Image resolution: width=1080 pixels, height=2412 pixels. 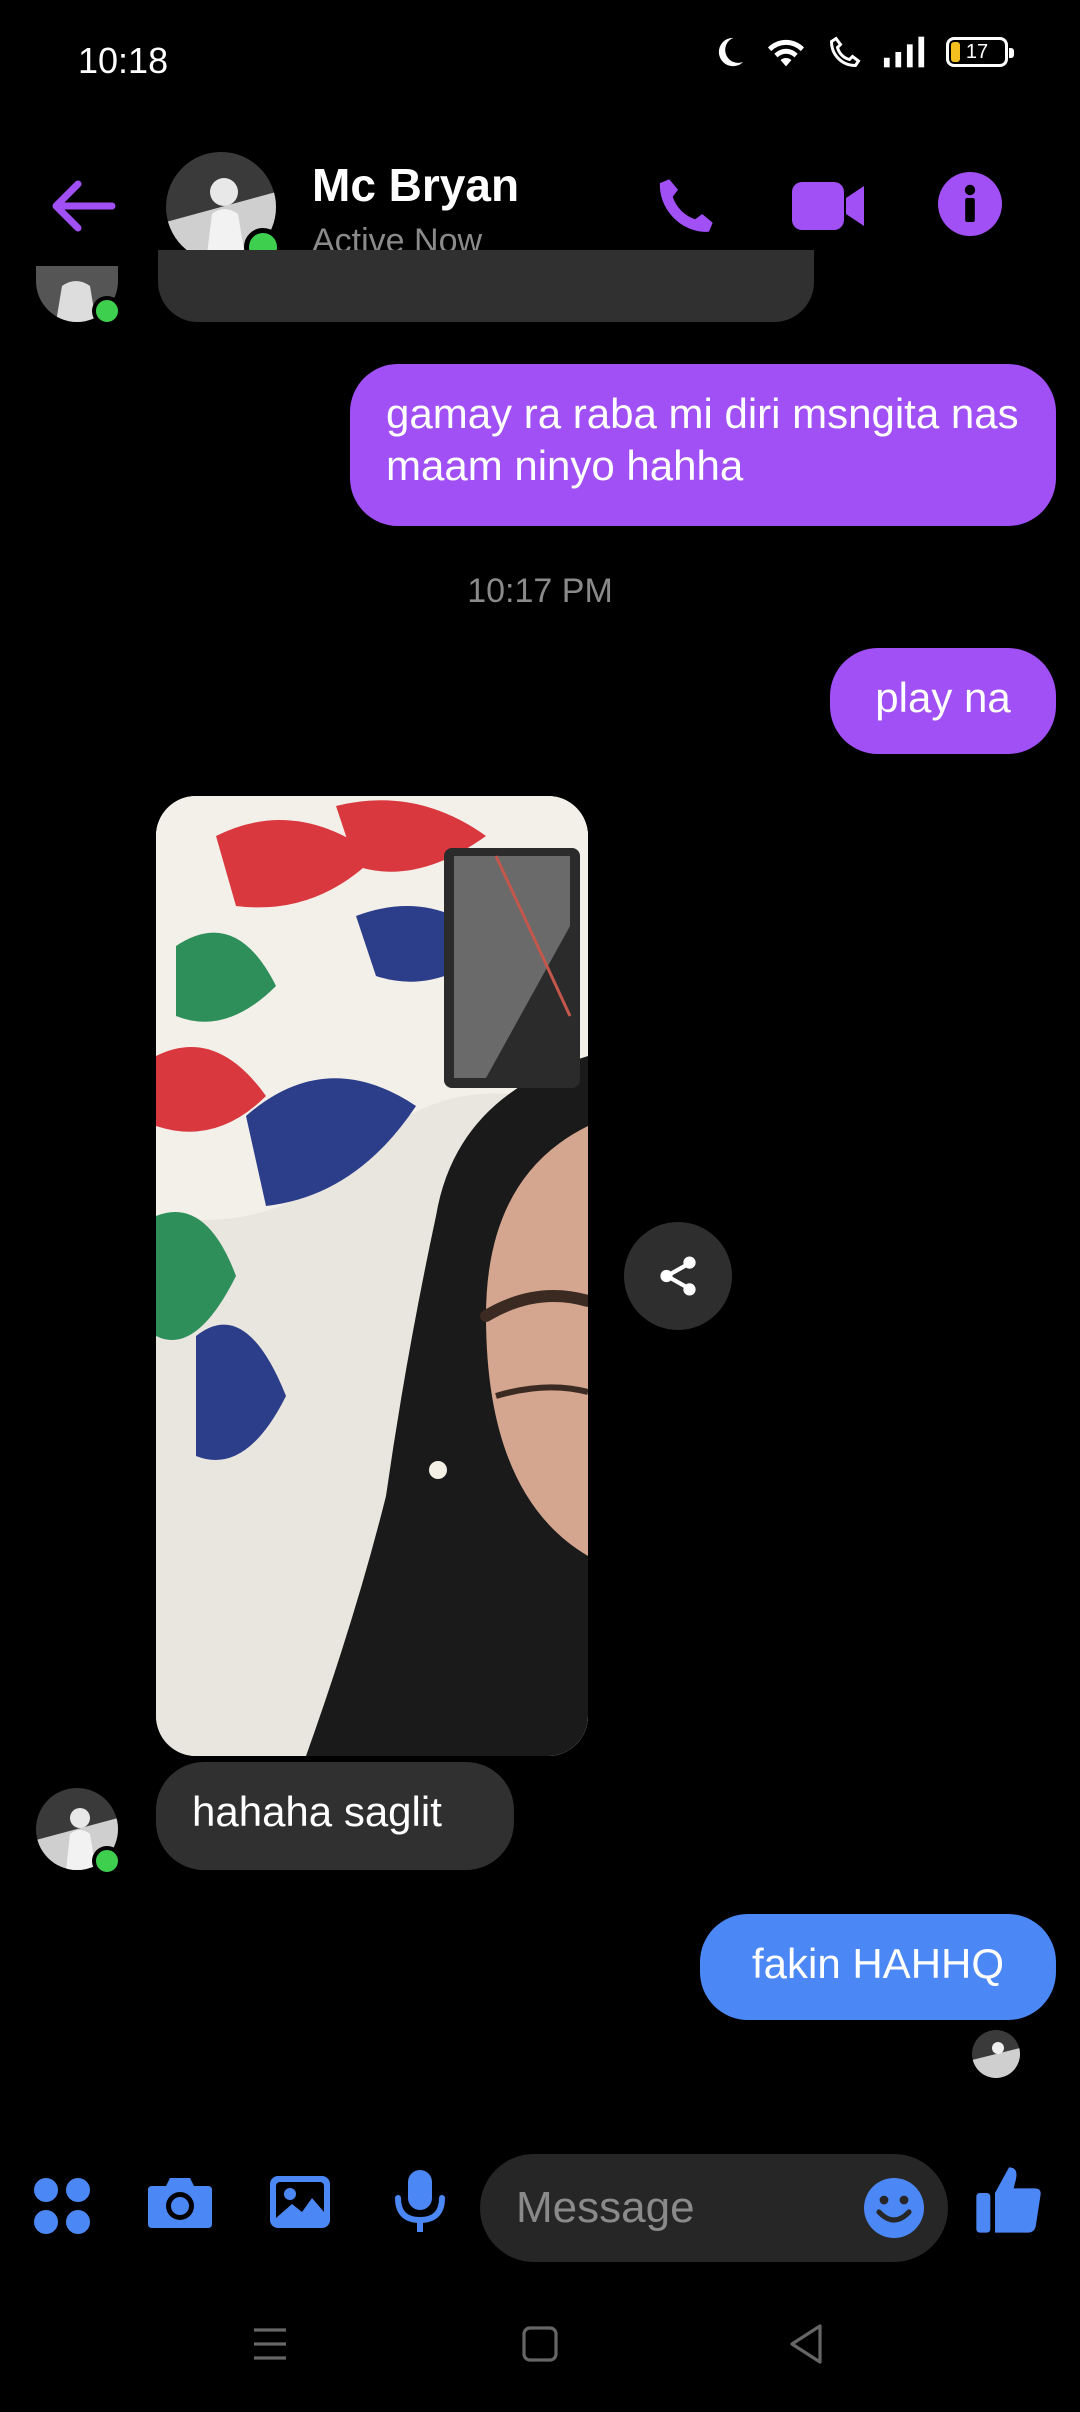 I want to click on message-bubble-received: hahaha saglit, so click(x=335, y=1816).